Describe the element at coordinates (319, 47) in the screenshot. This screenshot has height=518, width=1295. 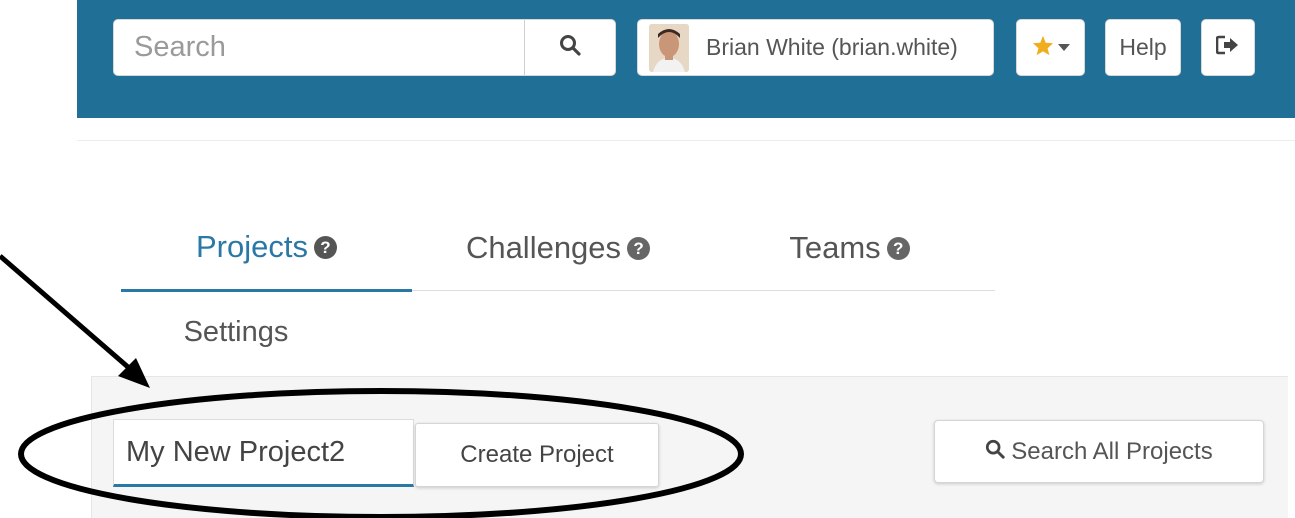
I see `search-input` at that location.